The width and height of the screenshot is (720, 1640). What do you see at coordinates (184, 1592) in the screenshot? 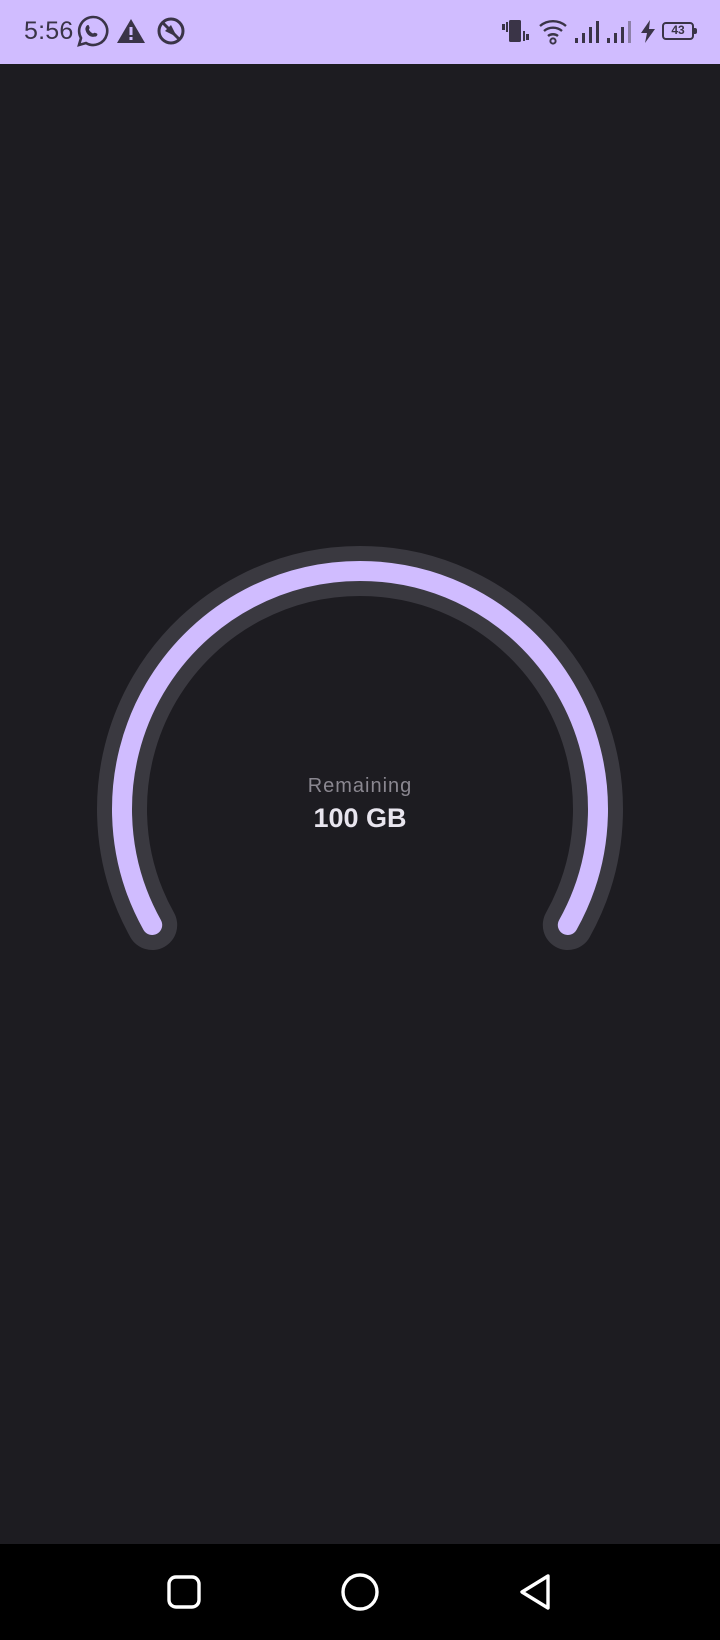
I see `recents-icon` at bounding box center [184, 1592].